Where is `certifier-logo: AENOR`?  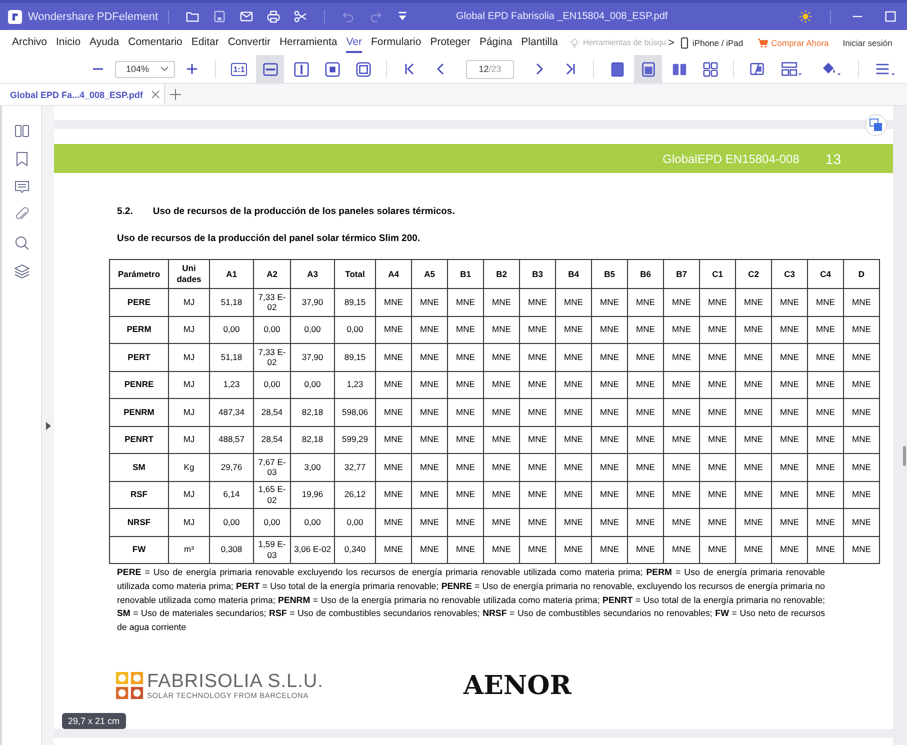 certifier-logo: AENOR is located at coordinates (517, 685).